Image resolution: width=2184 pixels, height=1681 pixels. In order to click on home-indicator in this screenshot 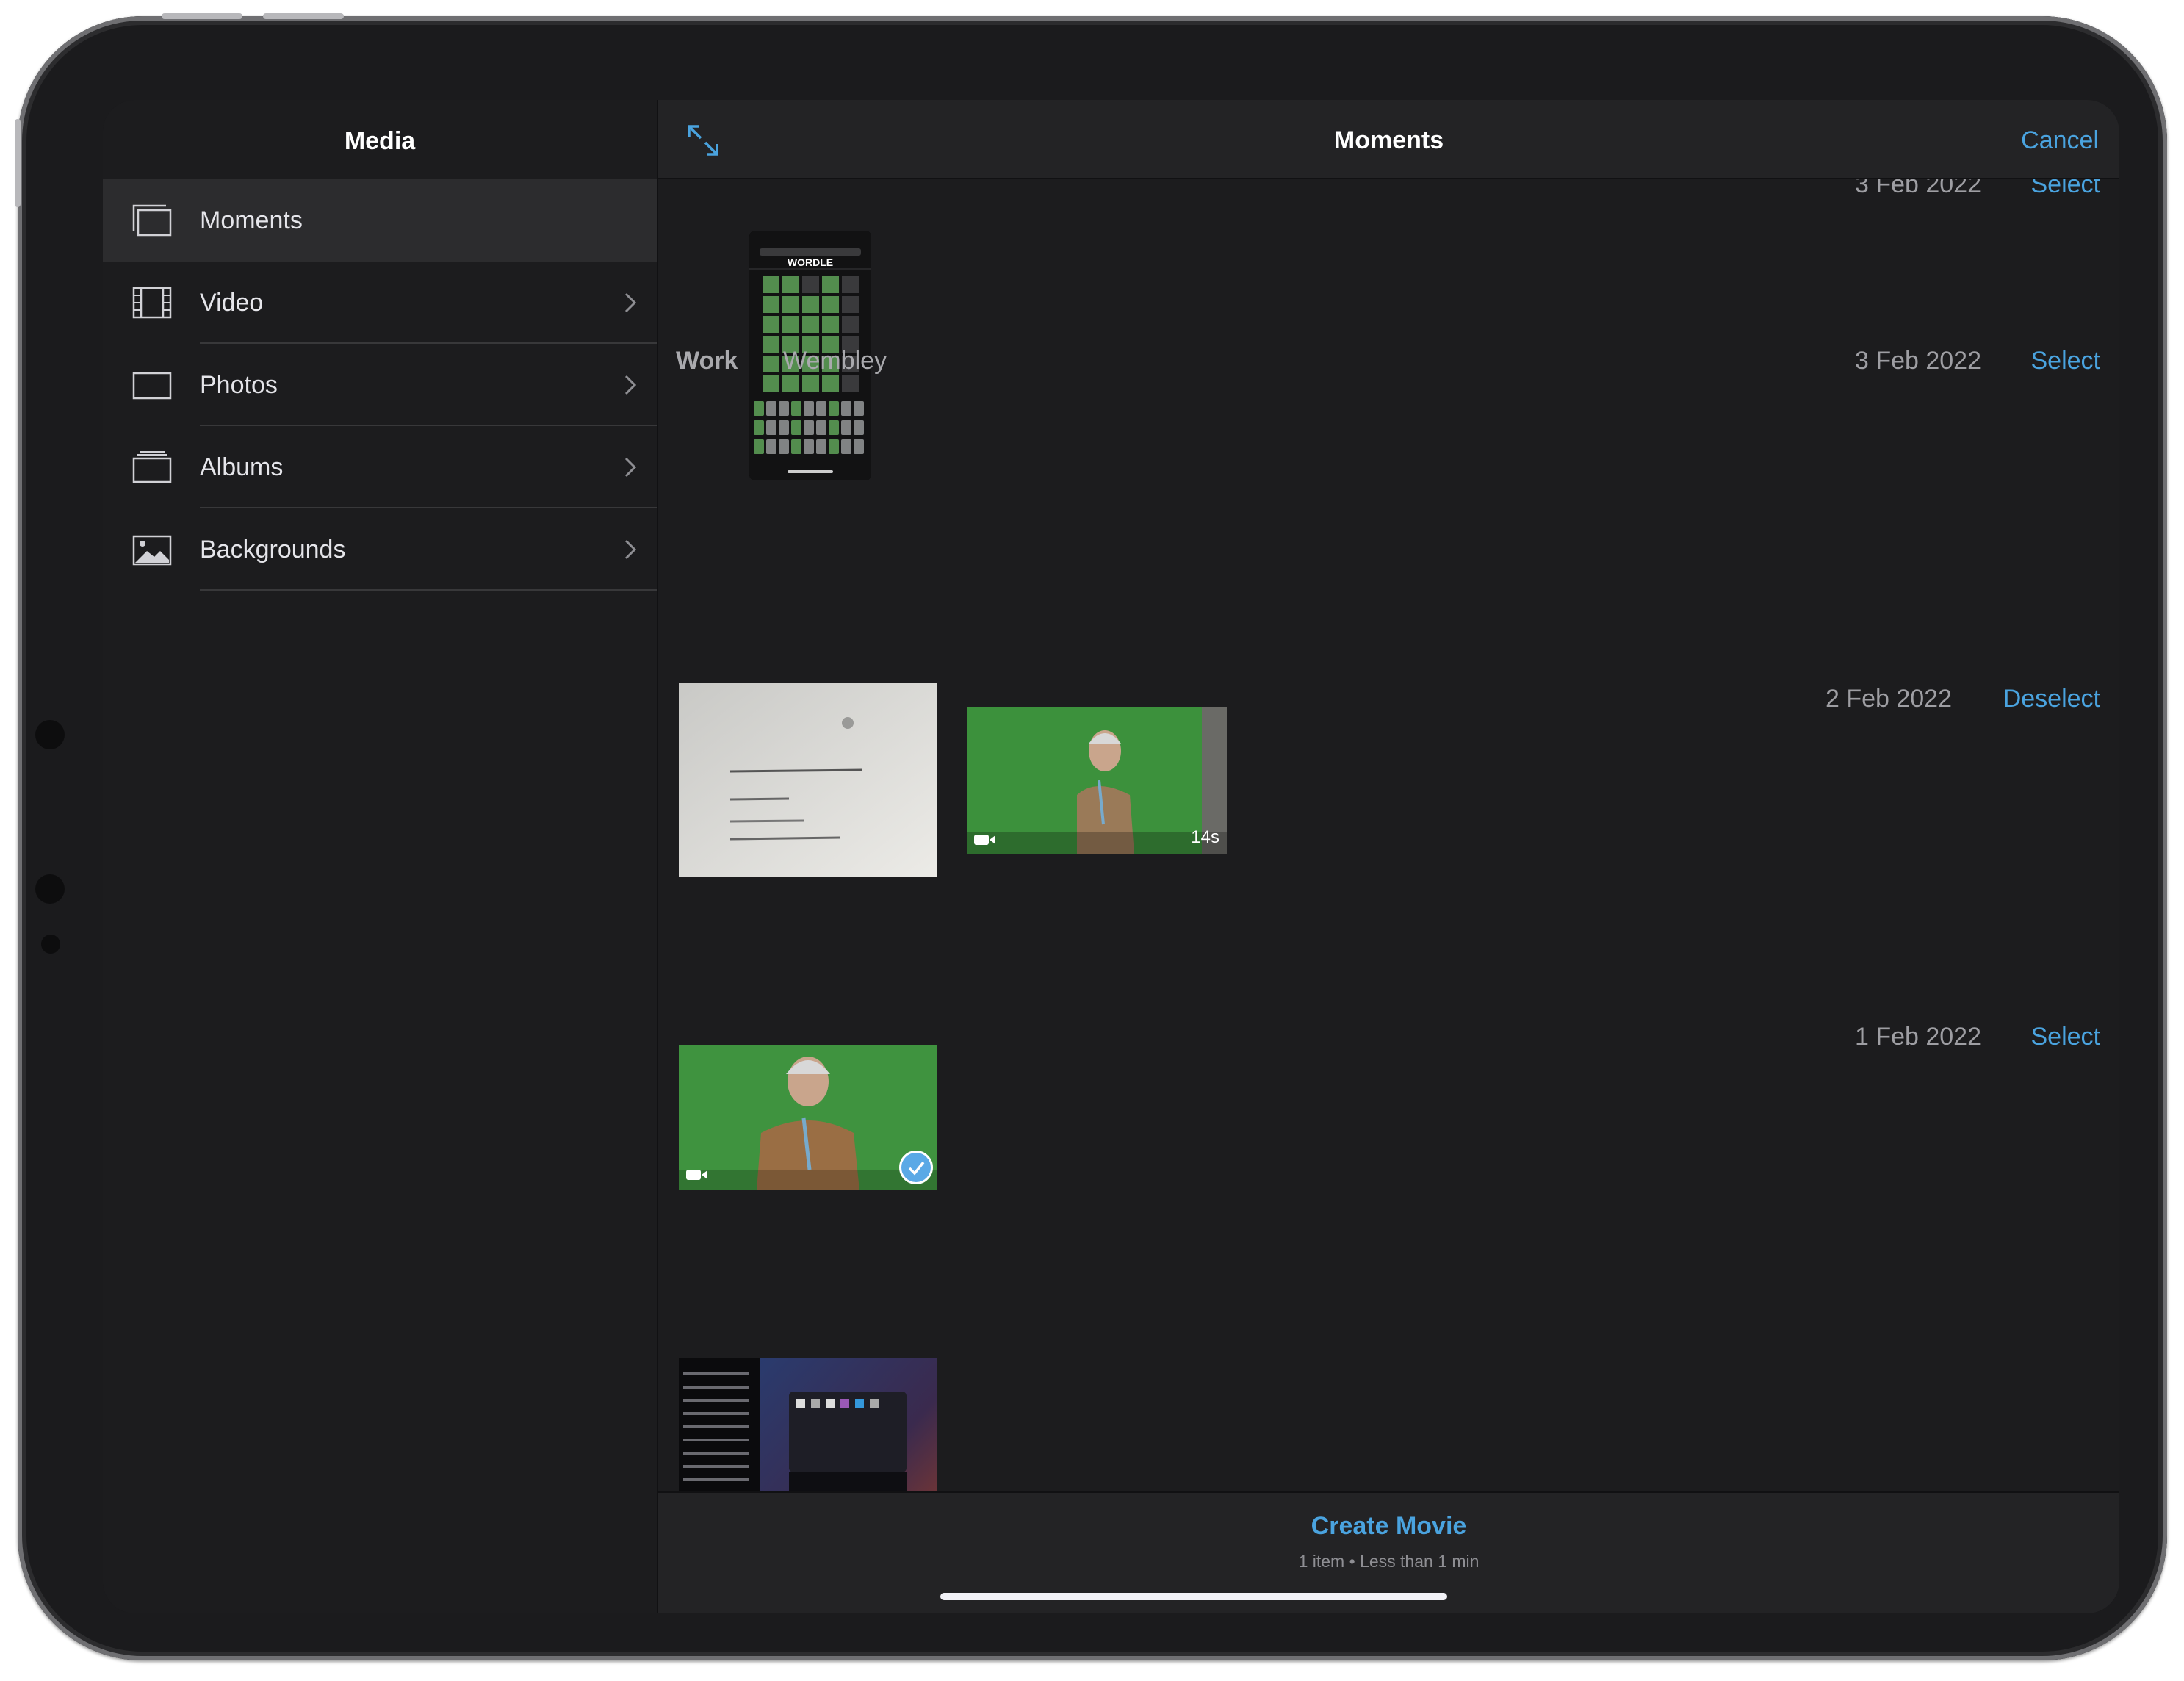, I will do `click(1193, 1596)`.